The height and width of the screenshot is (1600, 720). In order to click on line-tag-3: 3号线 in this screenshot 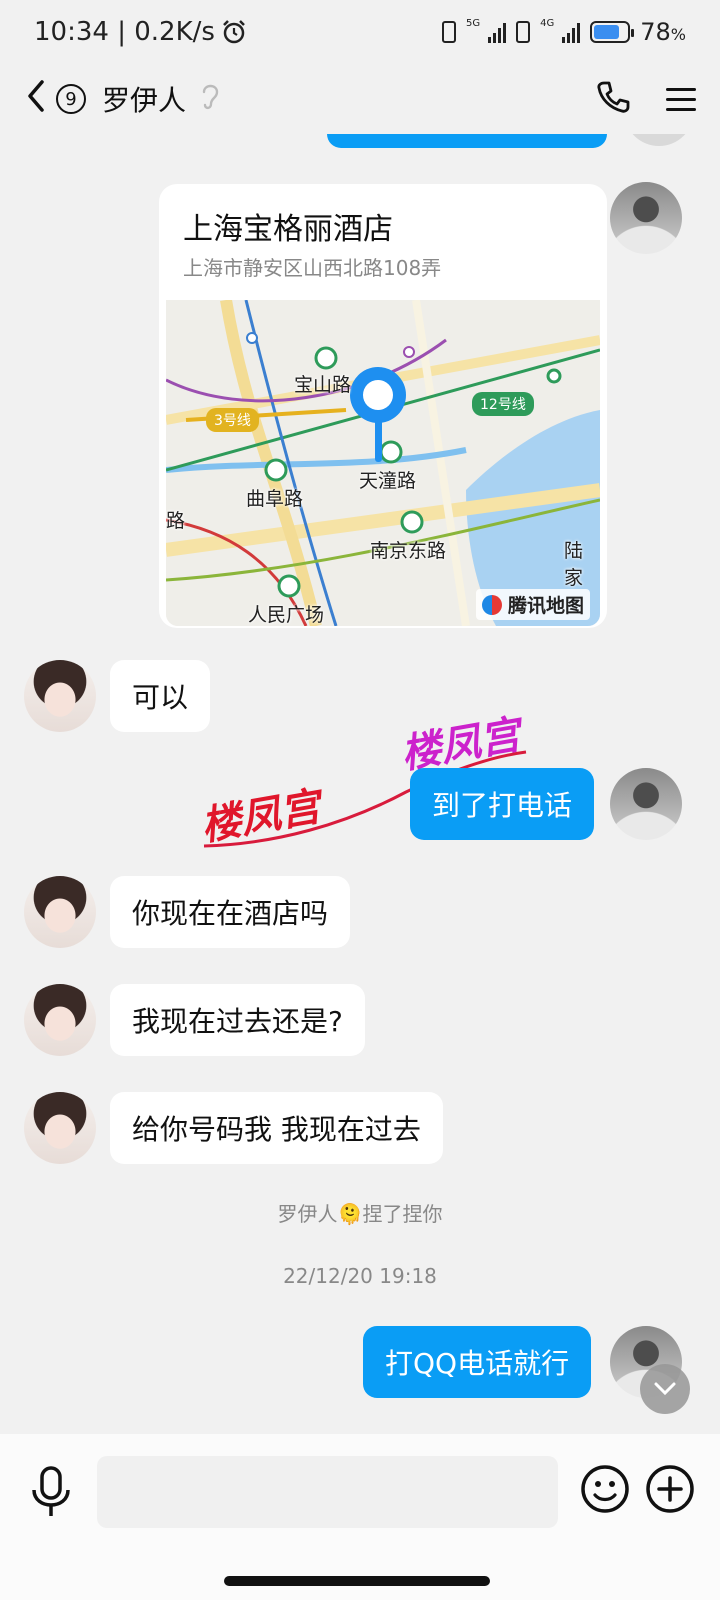, I will do `click(232, 420)`.